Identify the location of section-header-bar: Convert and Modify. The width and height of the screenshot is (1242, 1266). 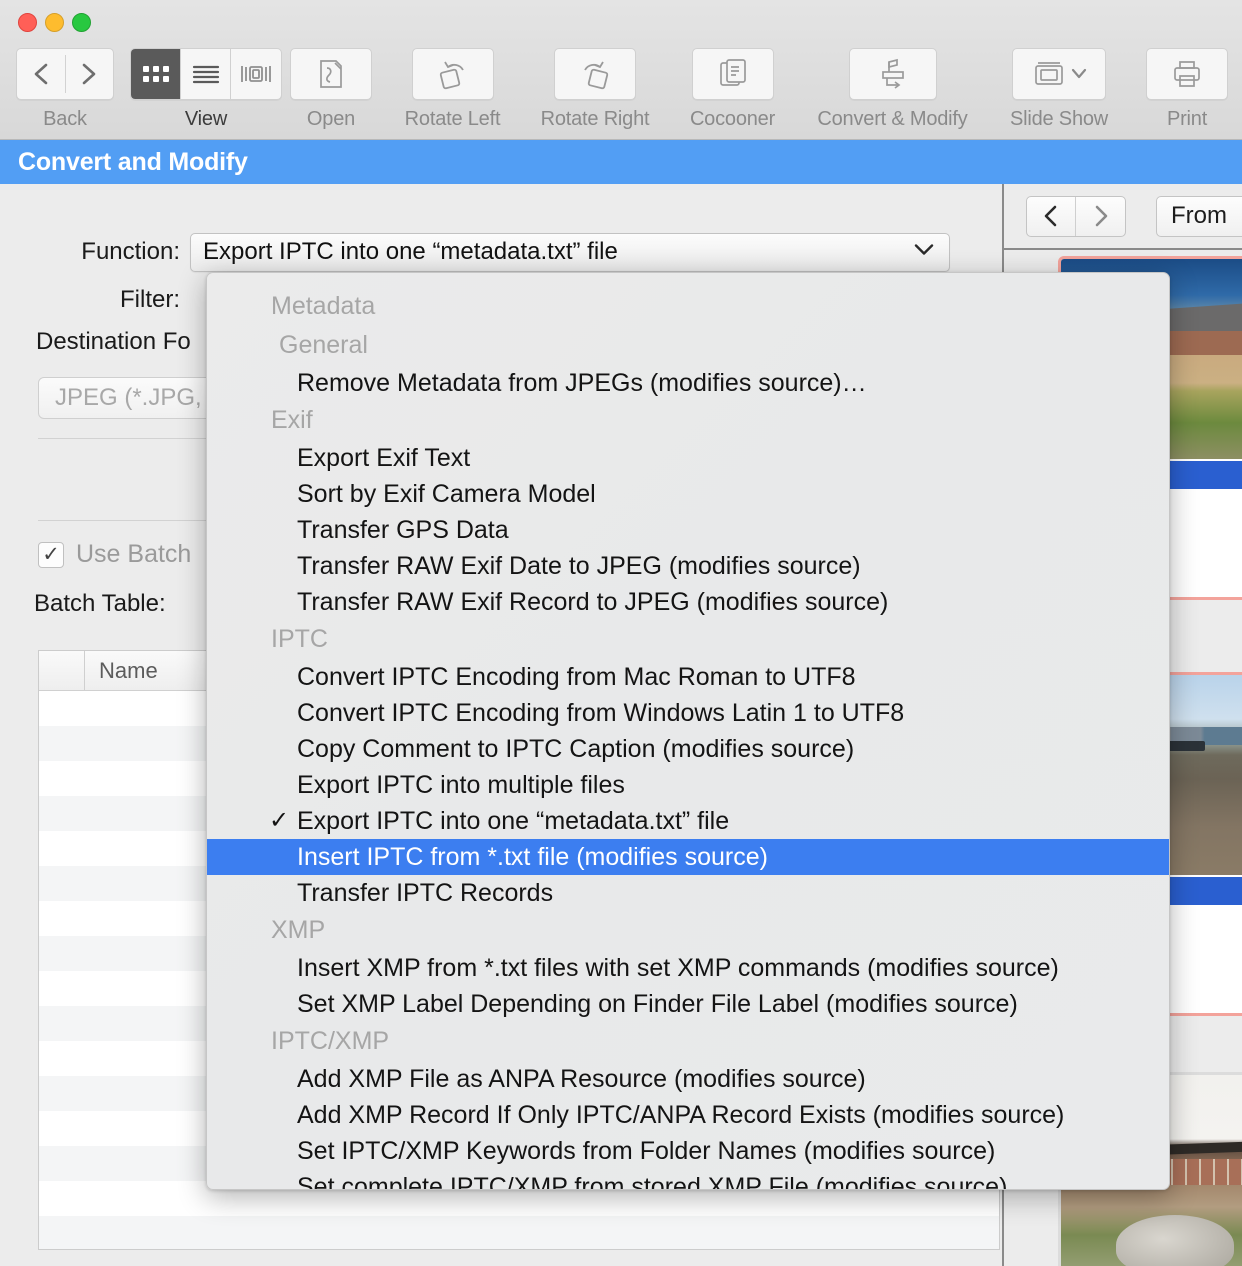
(621, 162).